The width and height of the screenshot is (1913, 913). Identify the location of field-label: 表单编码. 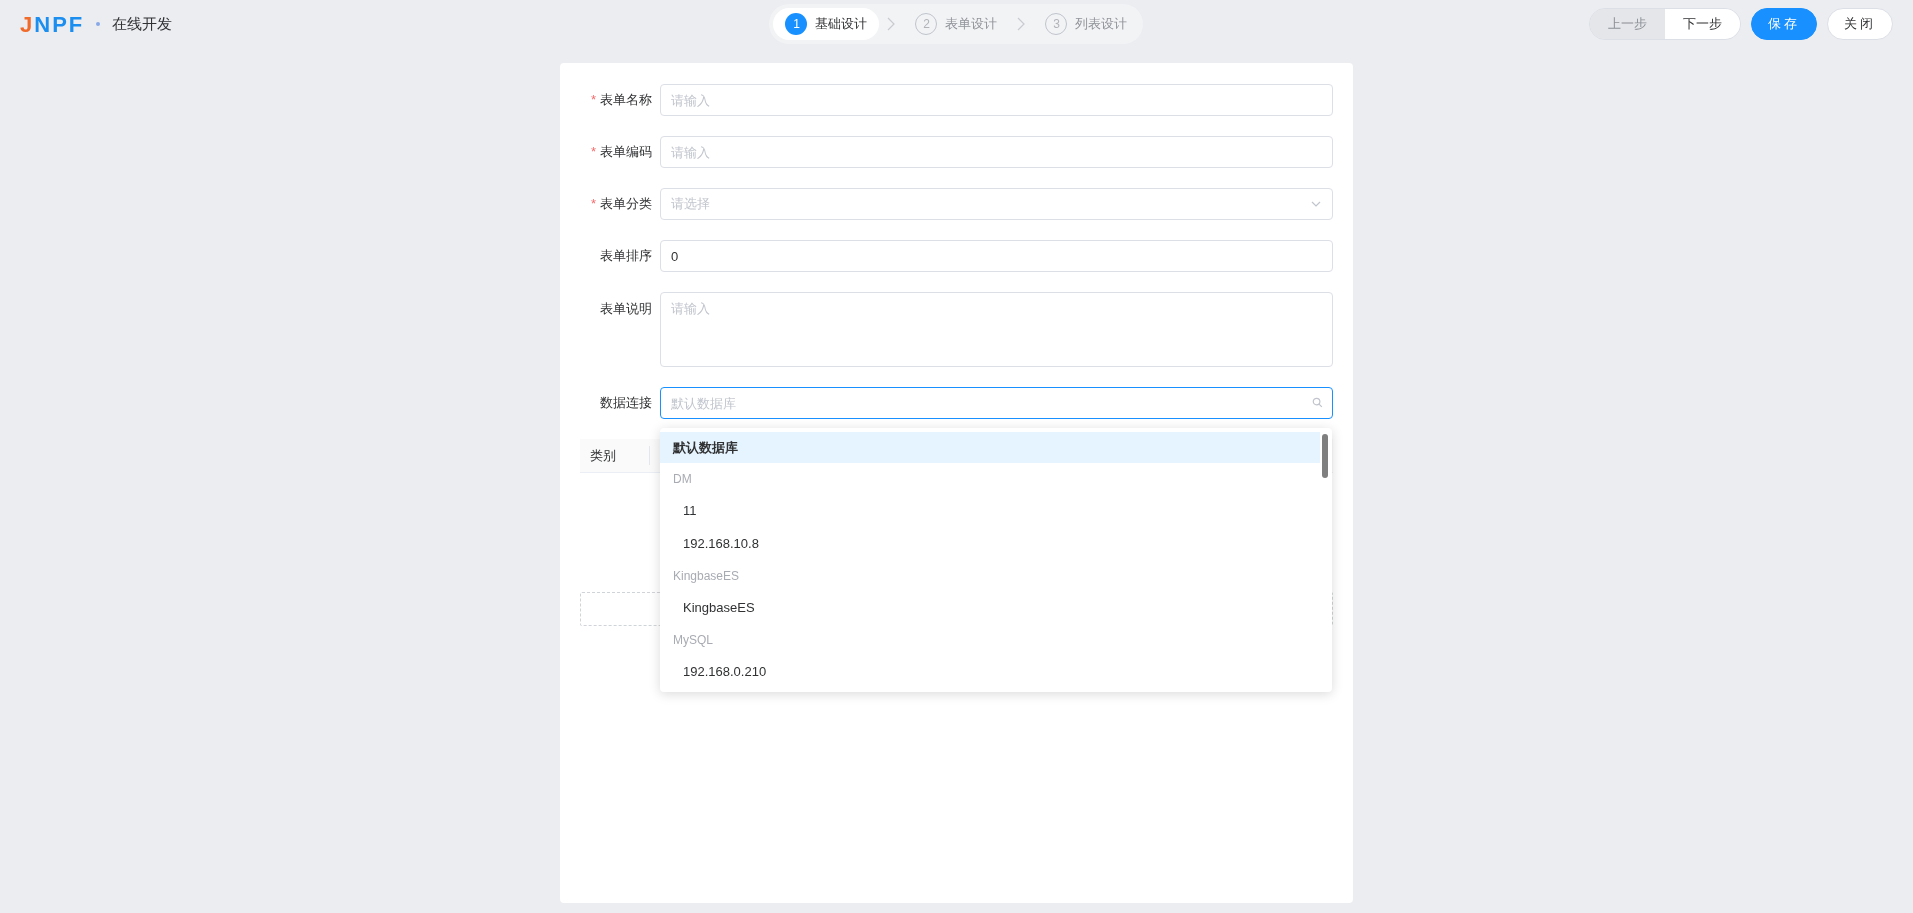
(626, 152).